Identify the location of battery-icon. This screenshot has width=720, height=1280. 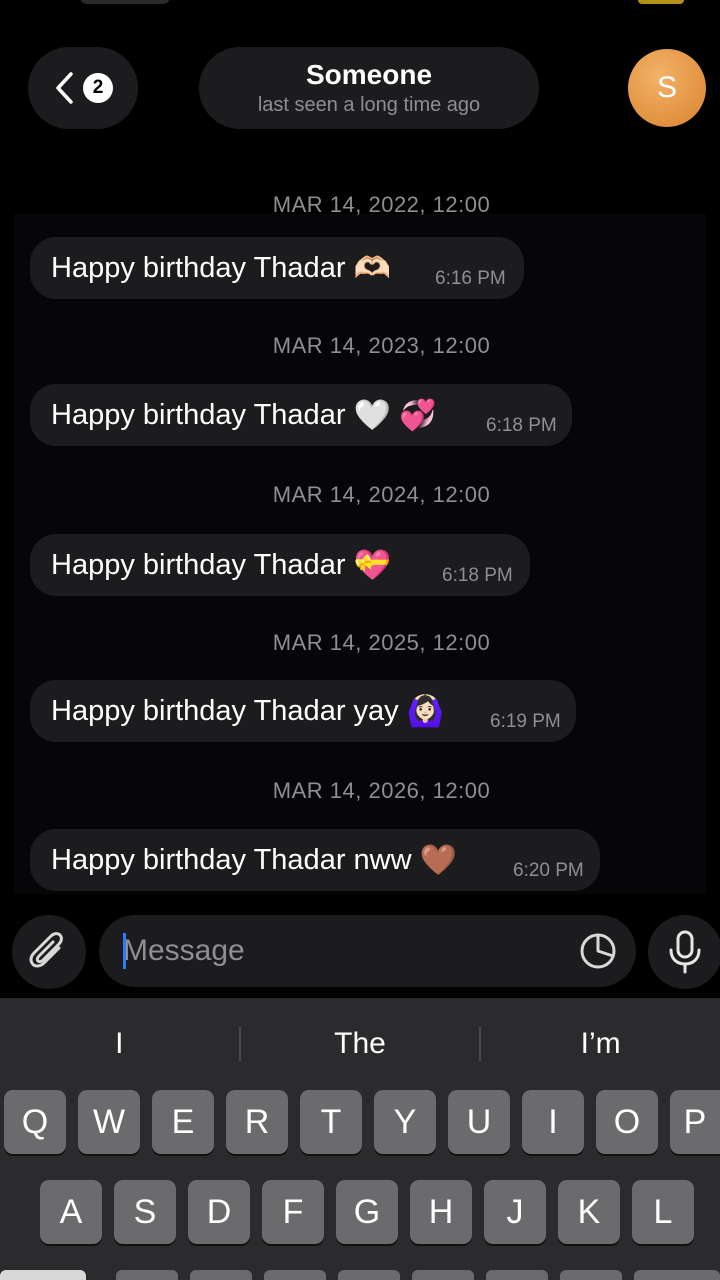
(661, 2).